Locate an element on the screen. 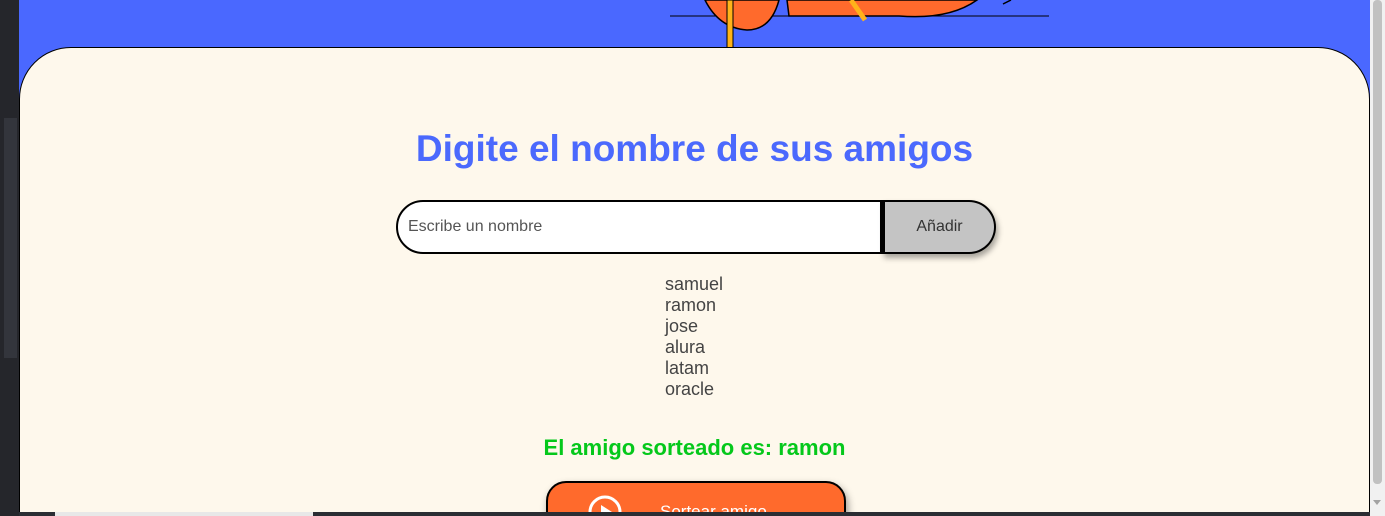  browser-left-strip is located at coordinates (9, 258).